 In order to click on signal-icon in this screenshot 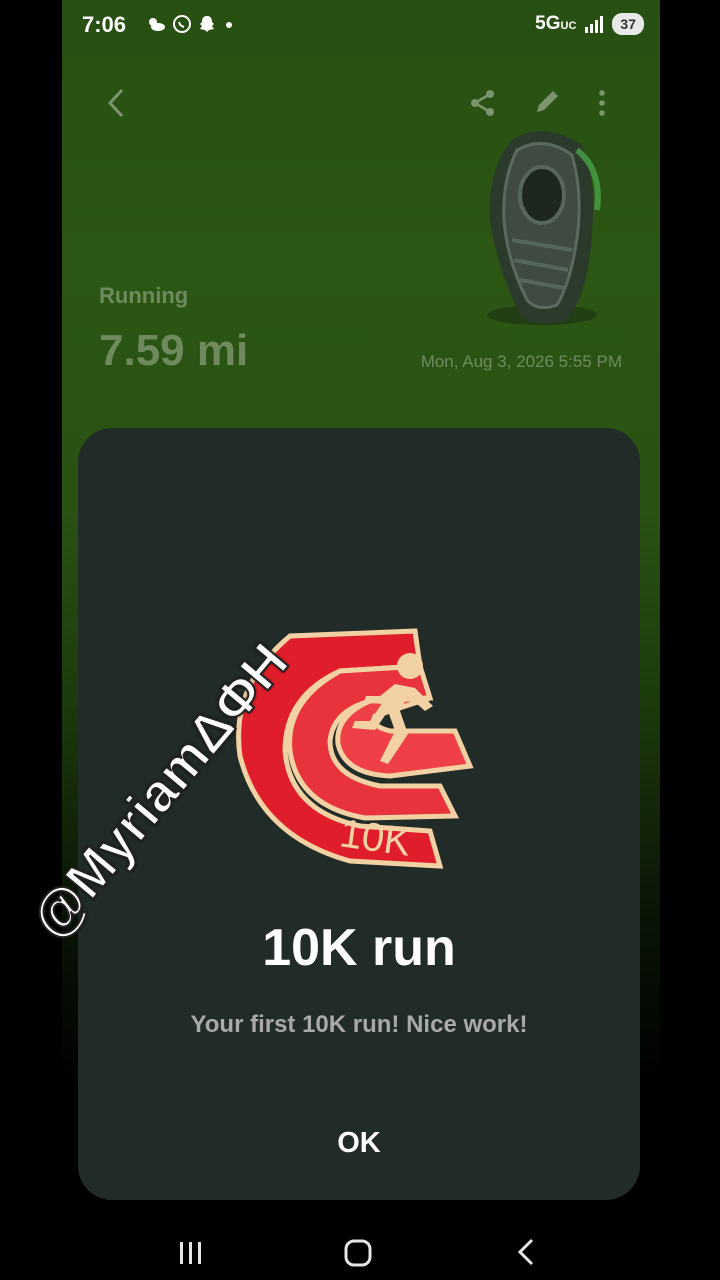, I will do `click(594, 24)`.